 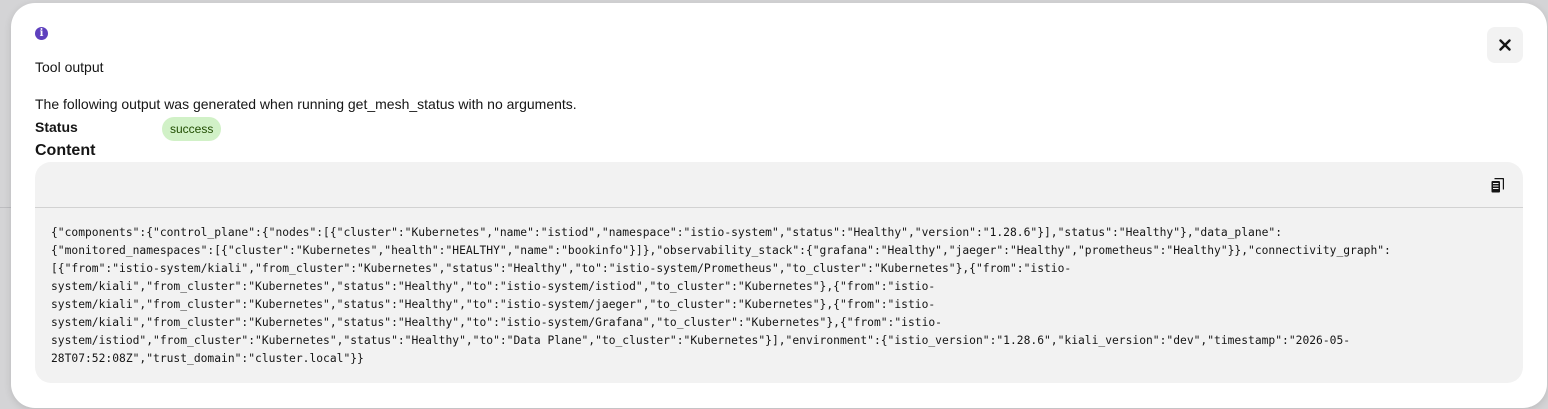 I want to click on status-label: Status, so click(x=56, y=127).